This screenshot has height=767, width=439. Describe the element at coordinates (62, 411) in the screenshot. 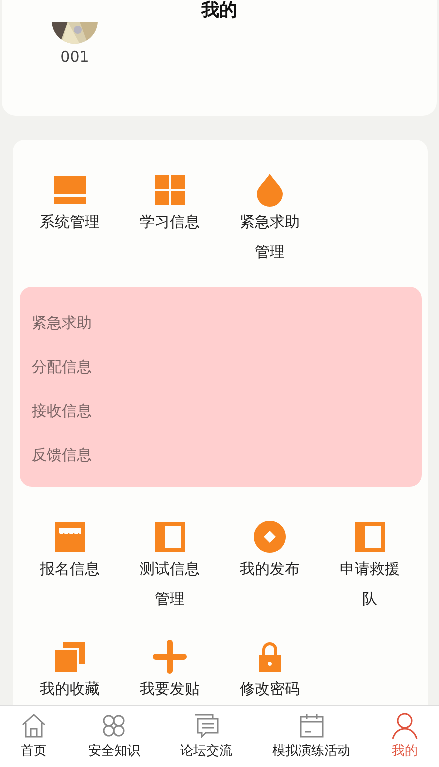

I see `dropdown-item: 接收信息` at that location.